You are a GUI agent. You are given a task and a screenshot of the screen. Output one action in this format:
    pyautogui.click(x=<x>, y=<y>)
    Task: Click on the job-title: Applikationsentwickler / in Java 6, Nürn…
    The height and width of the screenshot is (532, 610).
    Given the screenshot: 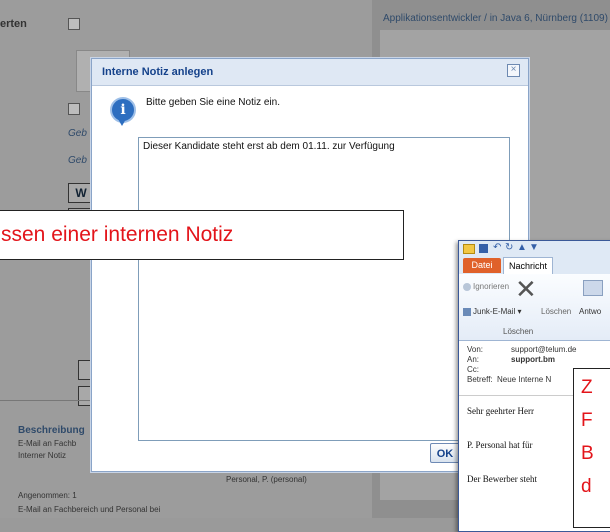 What is the action you would take?
    pyautogui.click(x=495, y=18)
    